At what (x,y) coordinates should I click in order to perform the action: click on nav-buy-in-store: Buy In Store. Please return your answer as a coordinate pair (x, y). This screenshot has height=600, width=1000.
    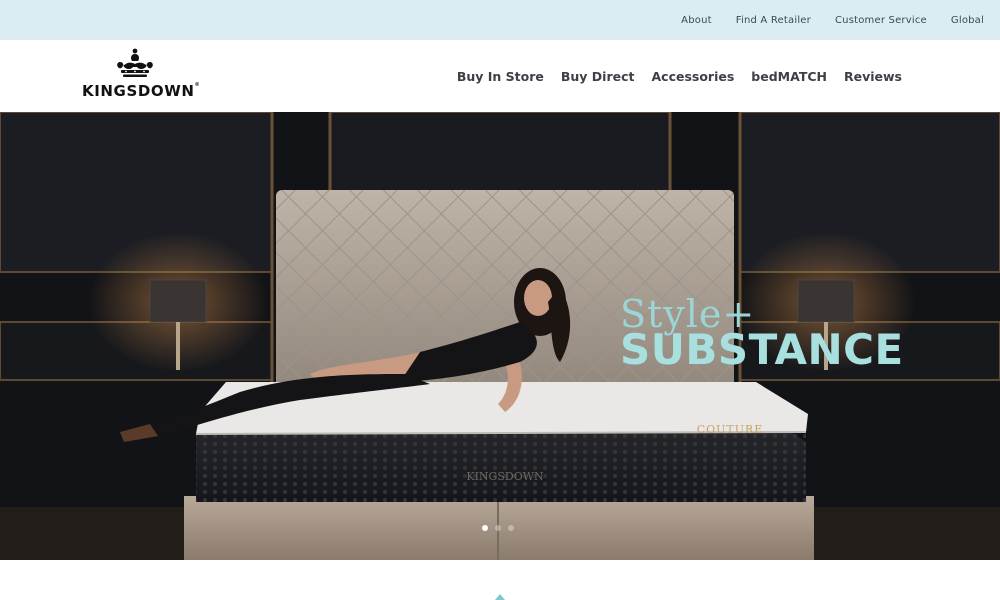
    Looking at the image, I should click on (500, 76).